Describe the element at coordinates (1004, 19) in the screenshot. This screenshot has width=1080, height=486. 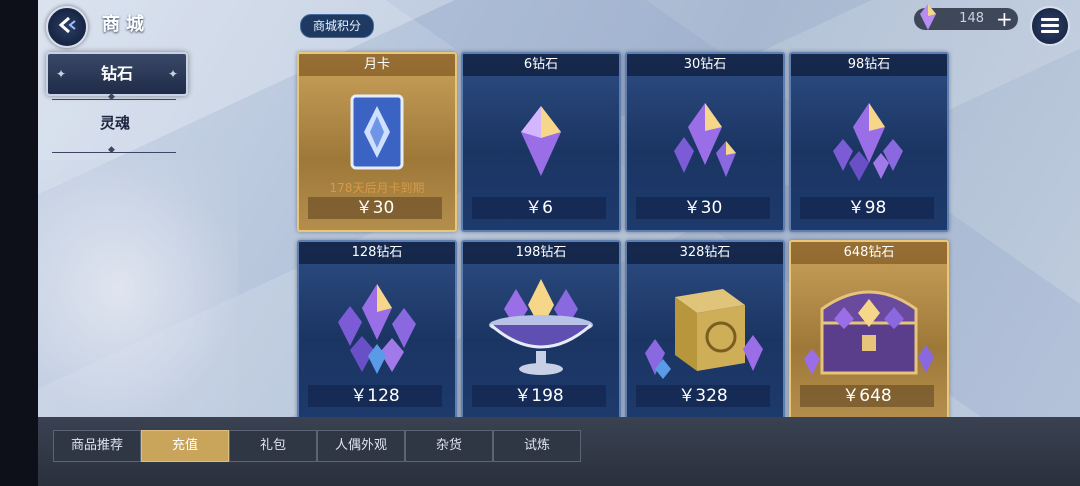
I see `add-diamond-button: +` at that location.